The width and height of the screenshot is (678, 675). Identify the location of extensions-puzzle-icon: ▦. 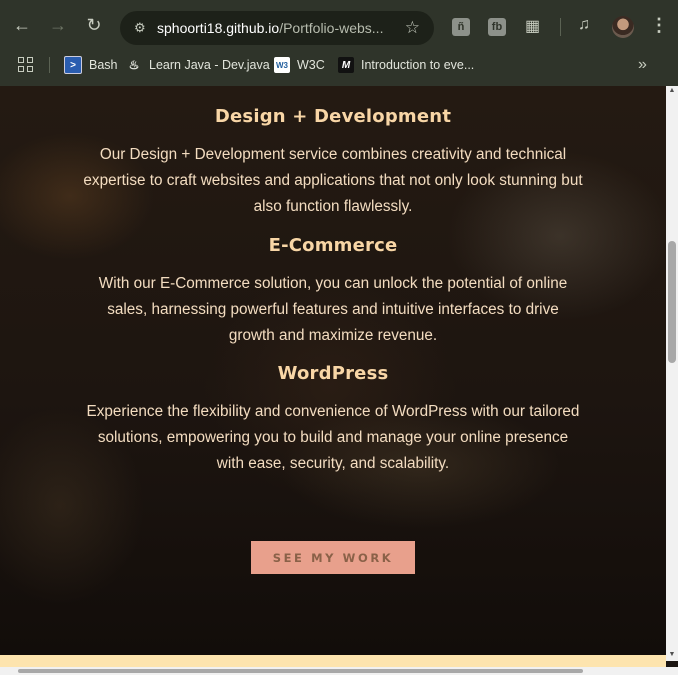
(532, 26).